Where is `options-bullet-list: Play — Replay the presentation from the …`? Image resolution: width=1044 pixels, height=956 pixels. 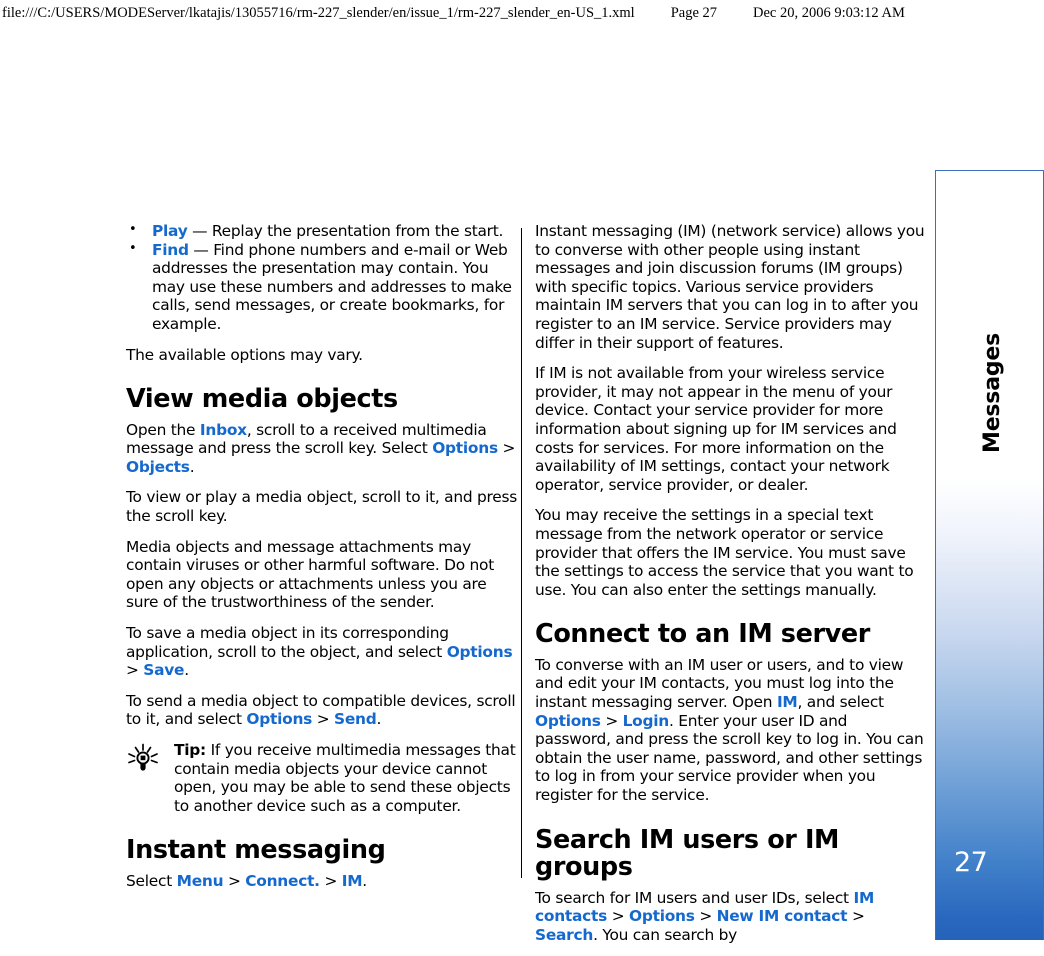 options-bullet-list: Play — Replay the presentation from the … is located at coordinates (322, 277).